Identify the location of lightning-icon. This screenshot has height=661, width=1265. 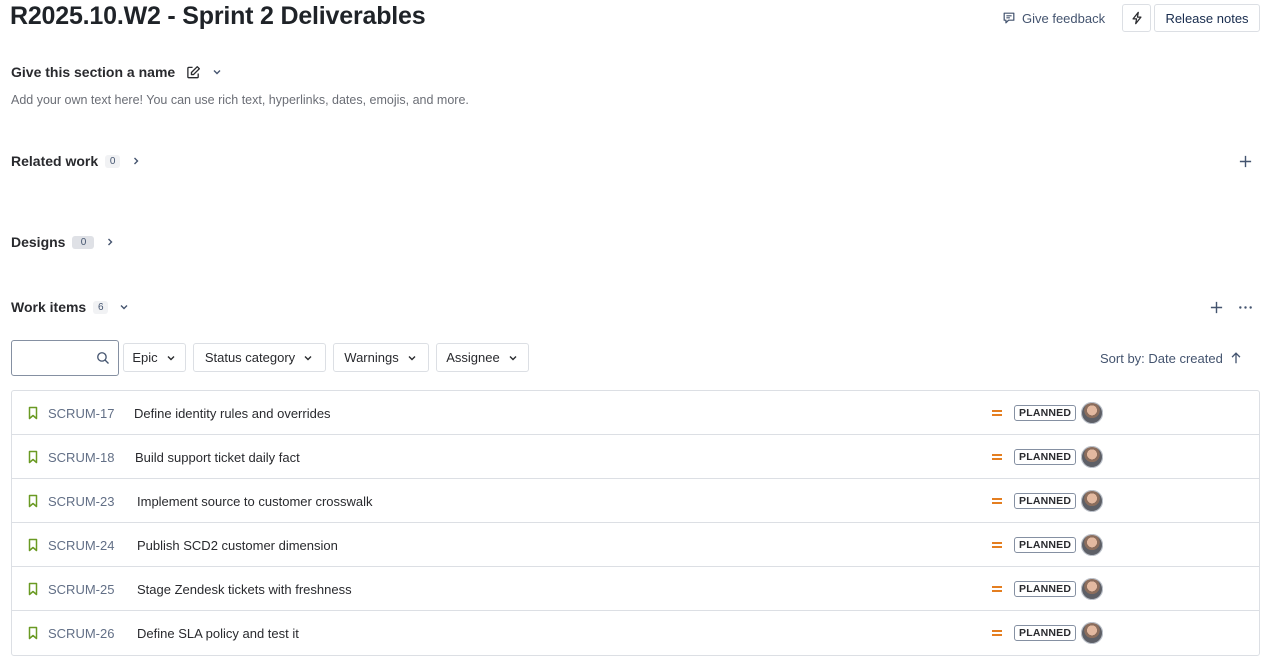
(1137, 18).